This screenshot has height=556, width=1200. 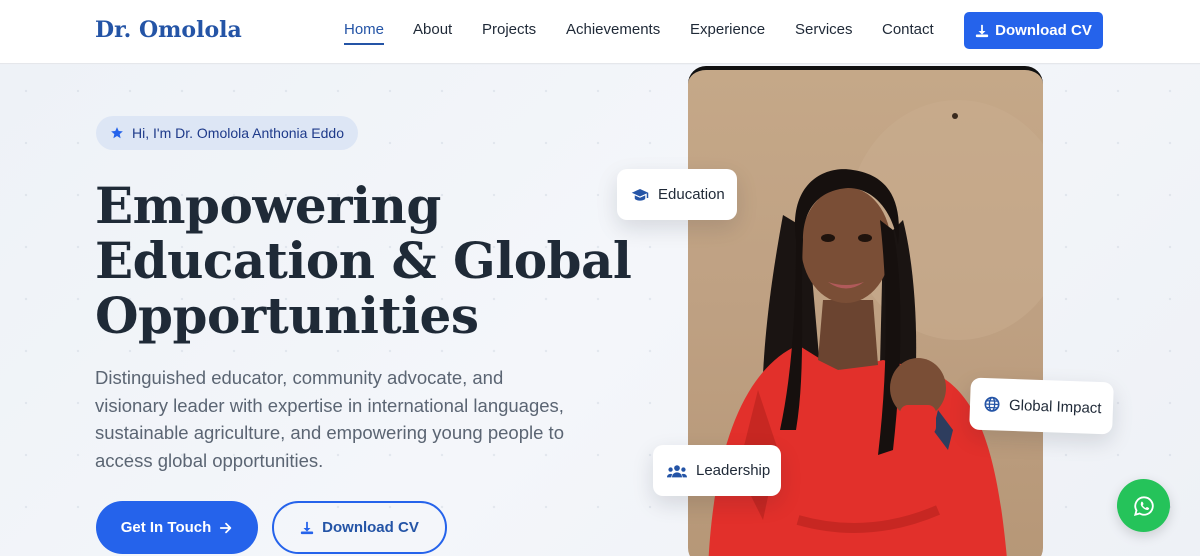 What do you see at coordinates (727, 29) in the screenshot?
I see `nav-link-experience: Experience` at bounding box center [727, 29].